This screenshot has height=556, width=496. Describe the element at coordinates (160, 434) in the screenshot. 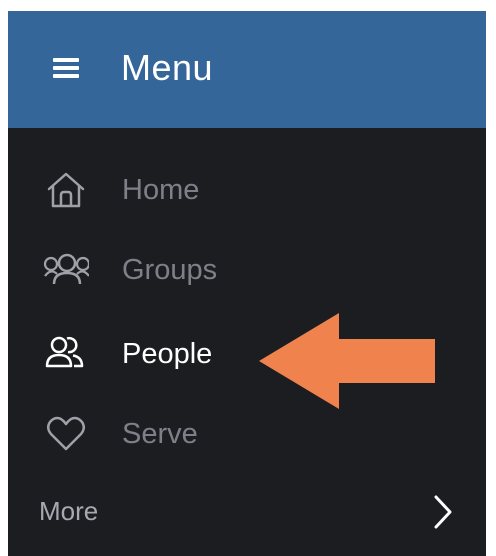

I see `nav-item-label: Serve` at that location.